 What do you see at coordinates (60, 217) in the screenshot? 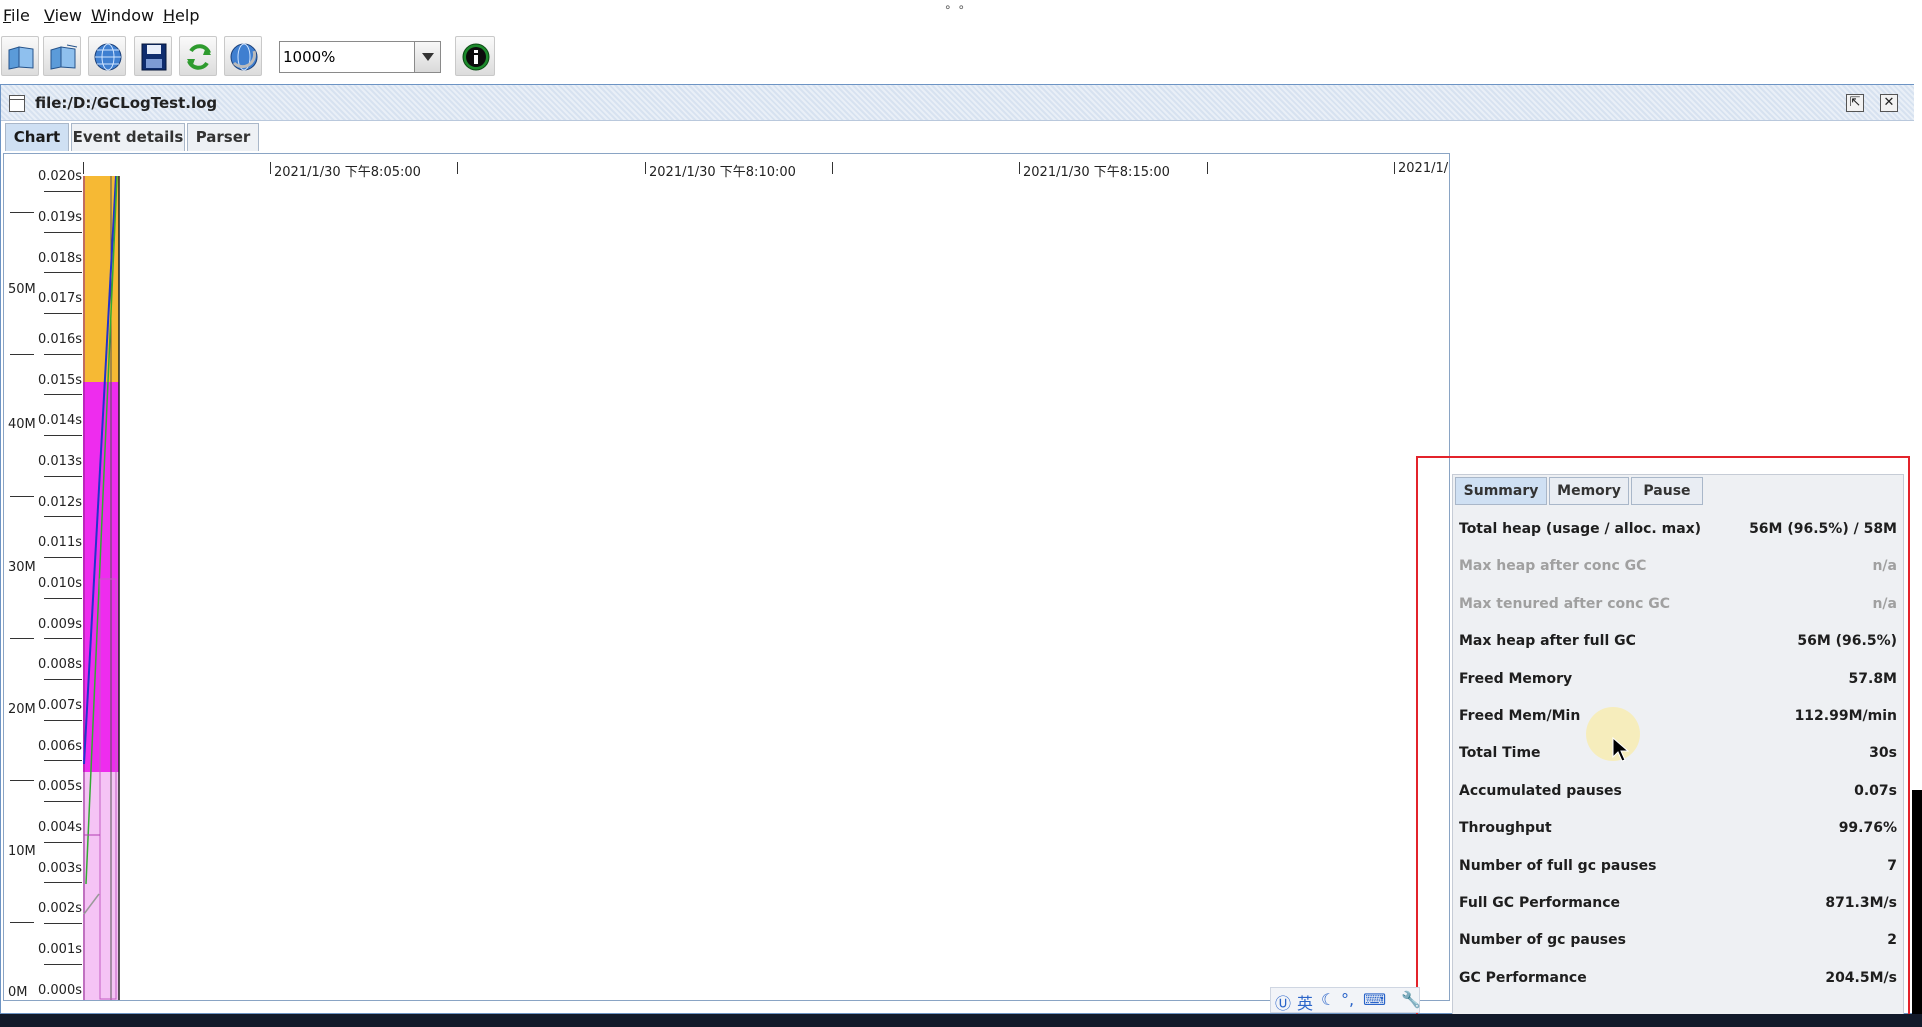
I see `pause-axis-label: 0.019s` at bounding box center [60, 217].